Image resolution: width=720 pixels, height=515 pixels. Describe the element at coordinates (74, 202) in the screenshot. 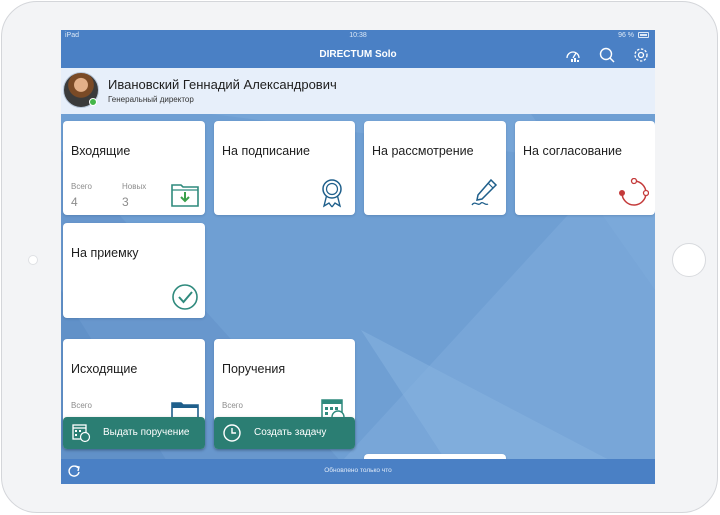

I see `total-count: 4` at that location.